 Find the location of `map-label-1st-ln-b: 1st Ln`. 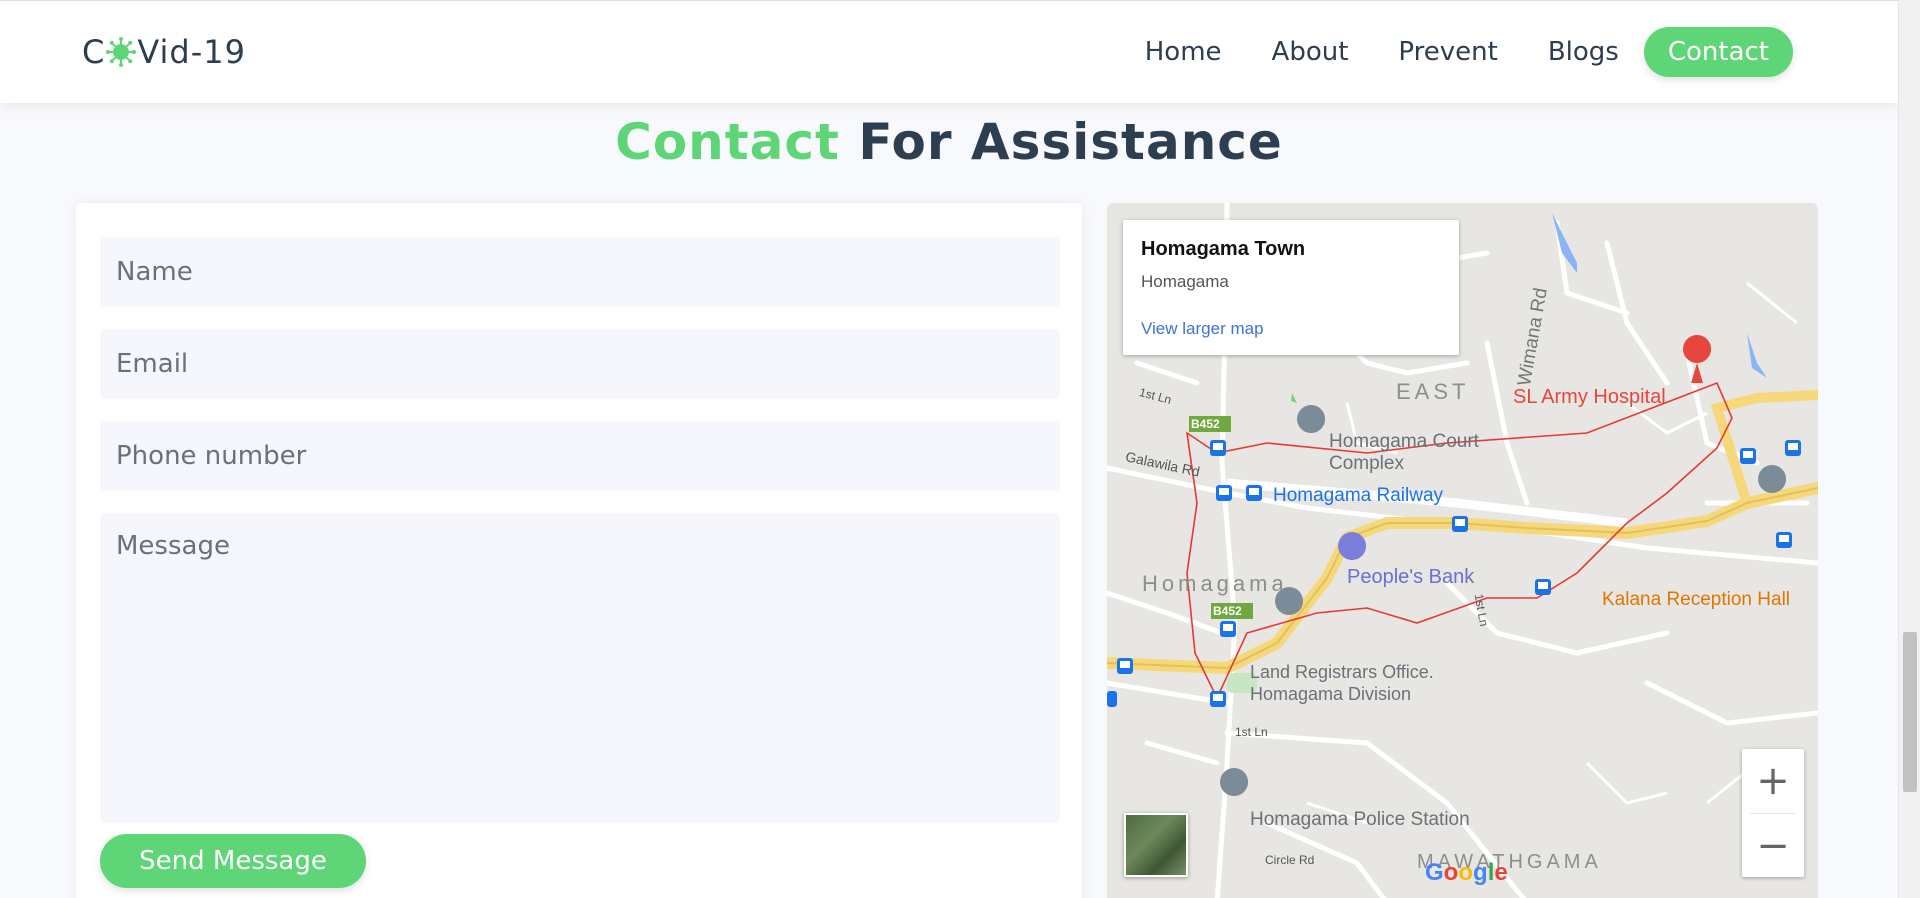

map-label-1st-ln-b: 1st Ln is located at coordinates (1251, 732).